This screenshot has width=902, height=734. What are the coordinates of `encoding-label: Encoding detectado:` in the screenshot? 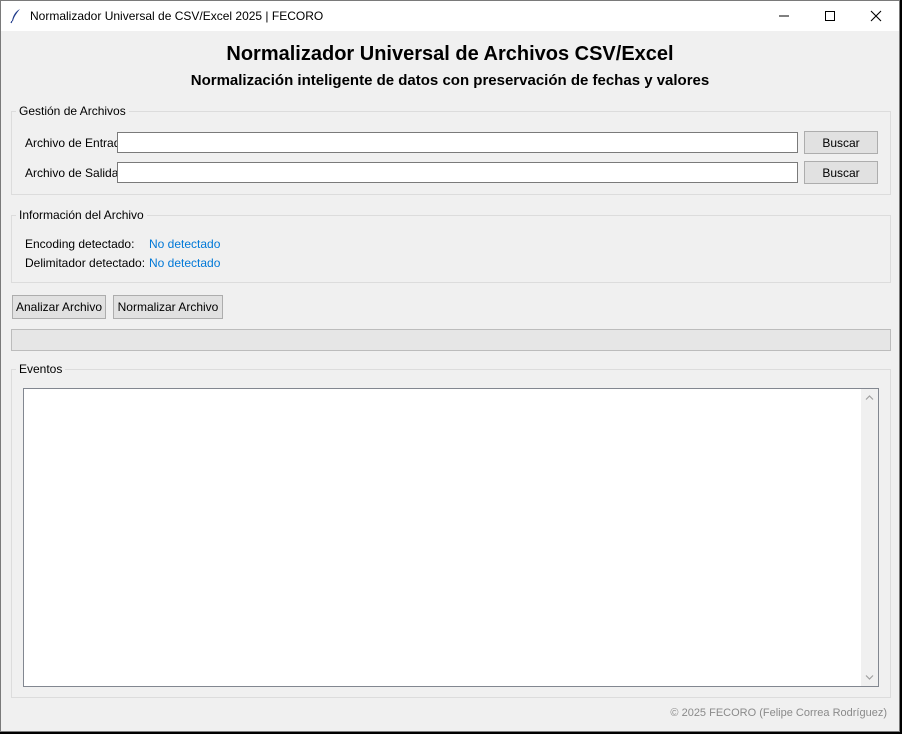 It's located at (80, 244).